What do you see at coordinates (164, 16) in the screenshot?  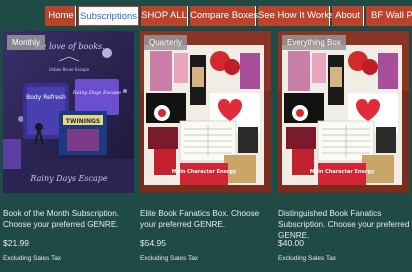 I see `nav-shop-all: SHOP ALL` at bounding box center [164, 16].